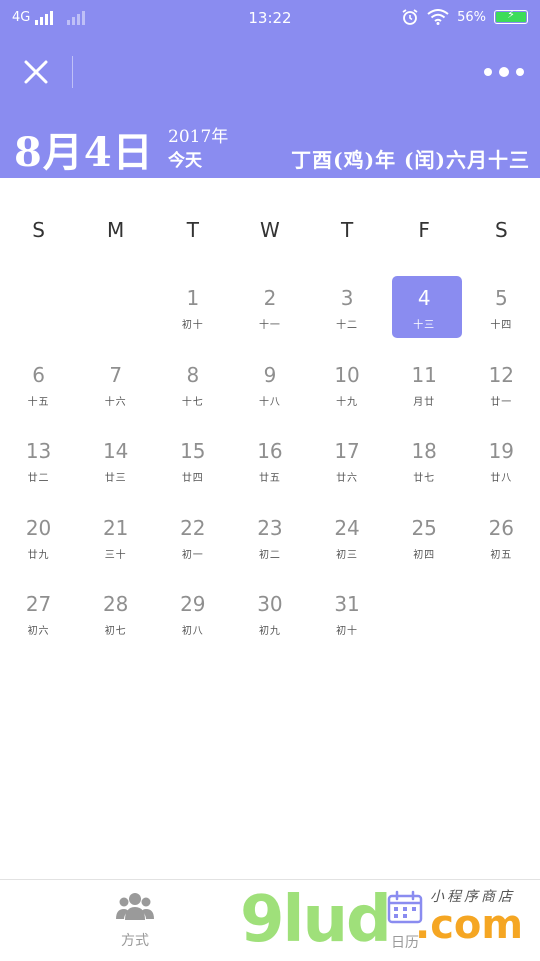  I want to click on watermark-small: 小程序商店, so click(472, 897).